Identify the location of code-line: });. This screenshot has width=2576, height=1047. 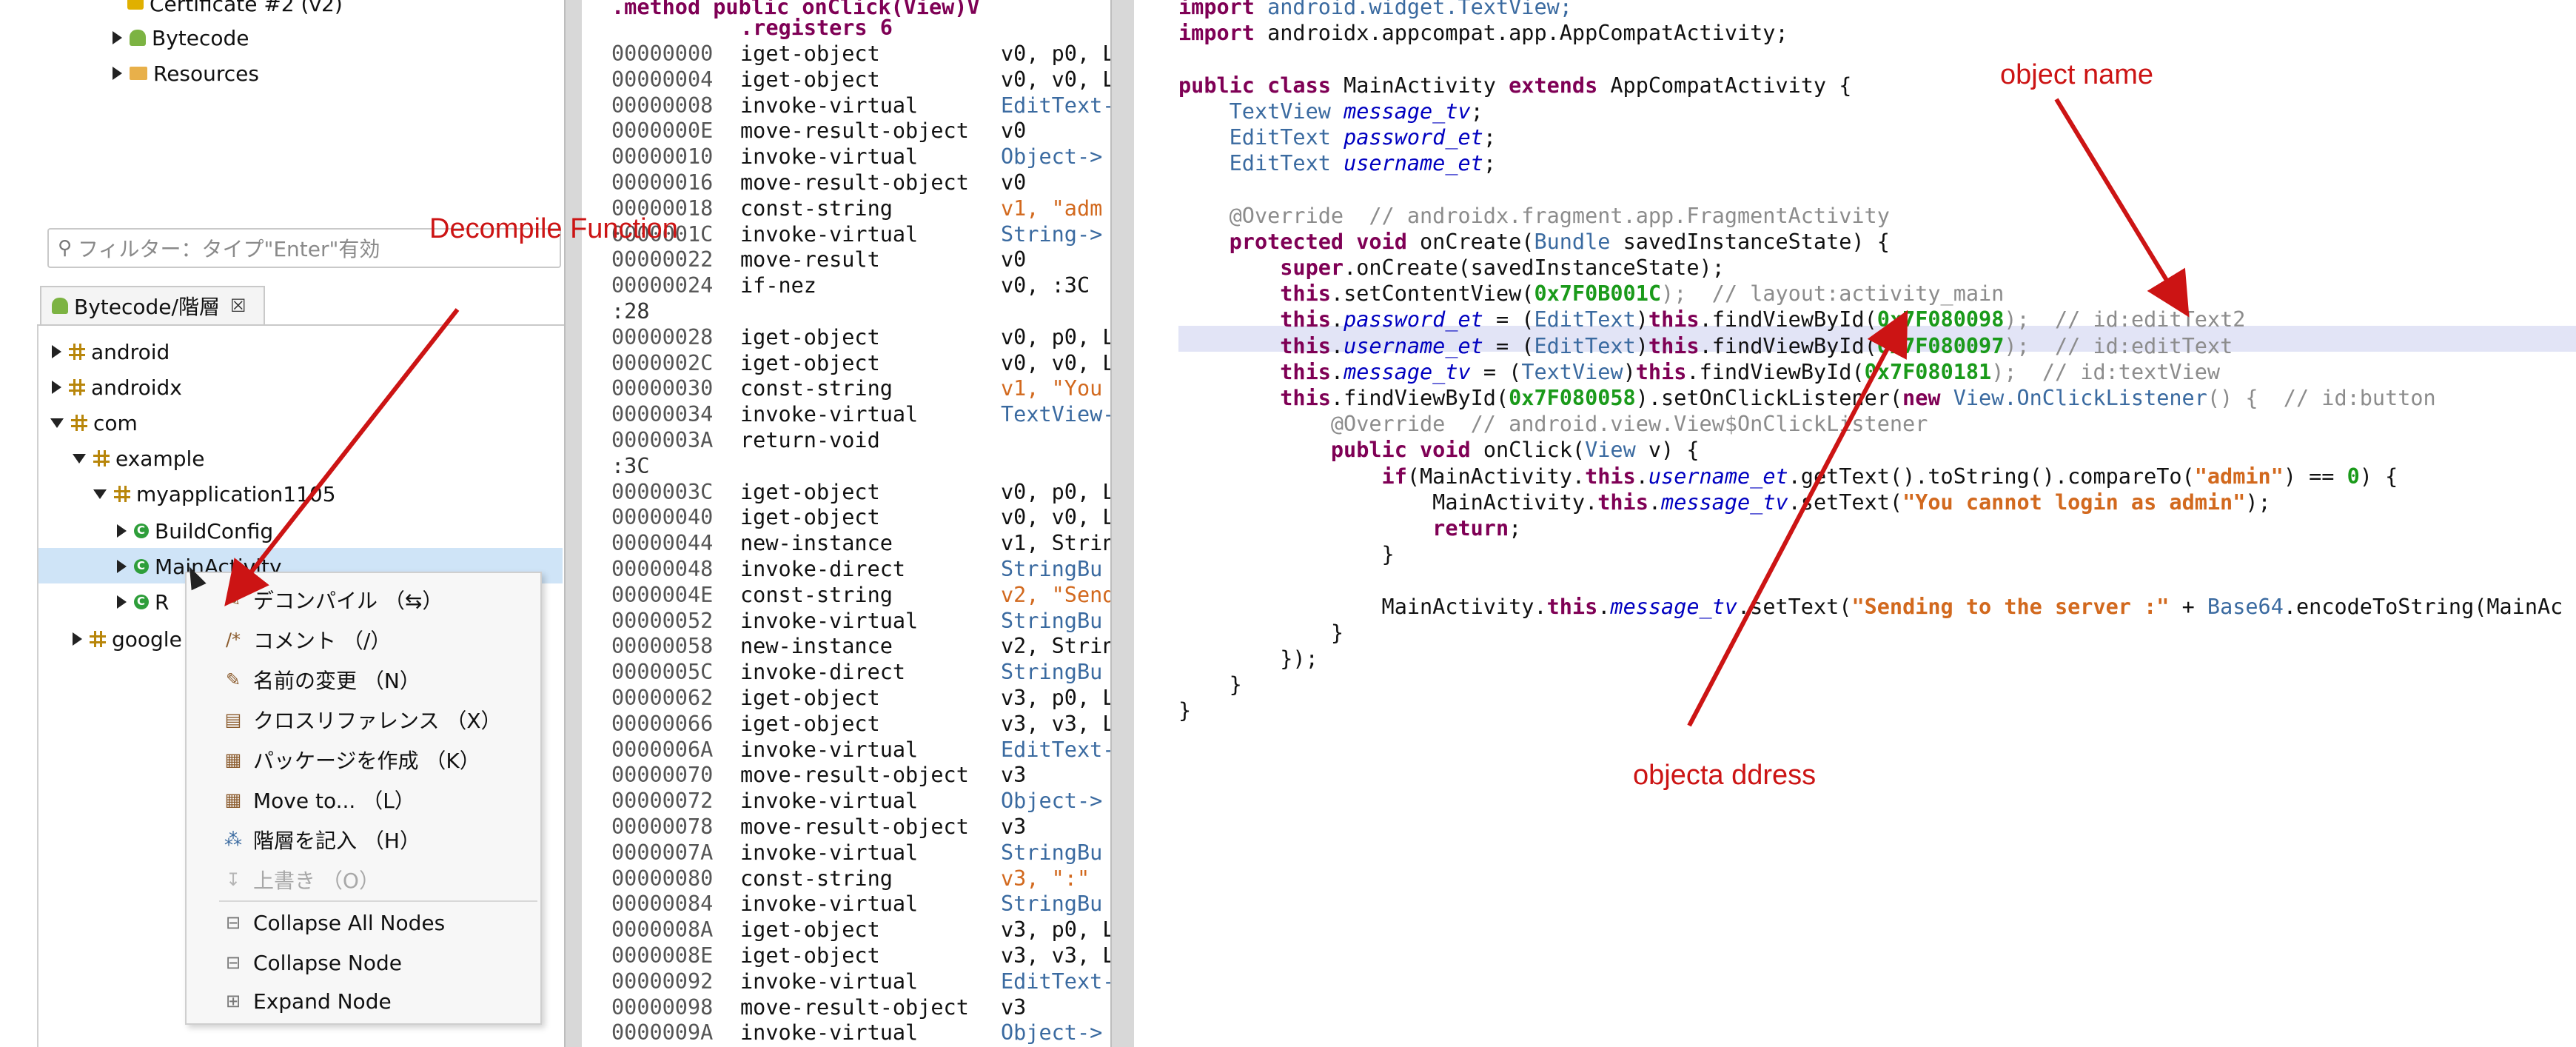
(1248, 659).